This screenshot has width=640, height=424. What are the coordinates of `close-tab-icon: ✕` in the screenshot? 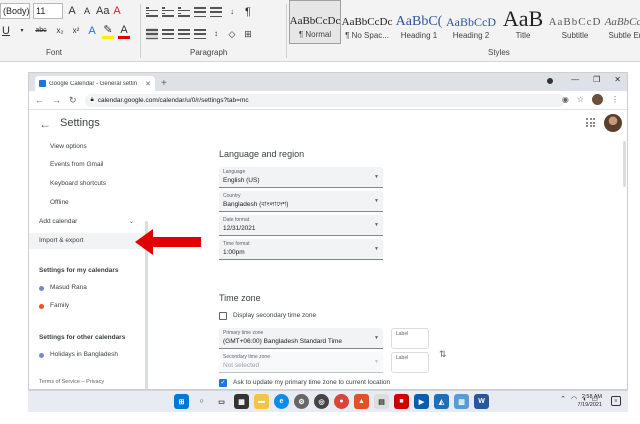 It's located at (148, 84).